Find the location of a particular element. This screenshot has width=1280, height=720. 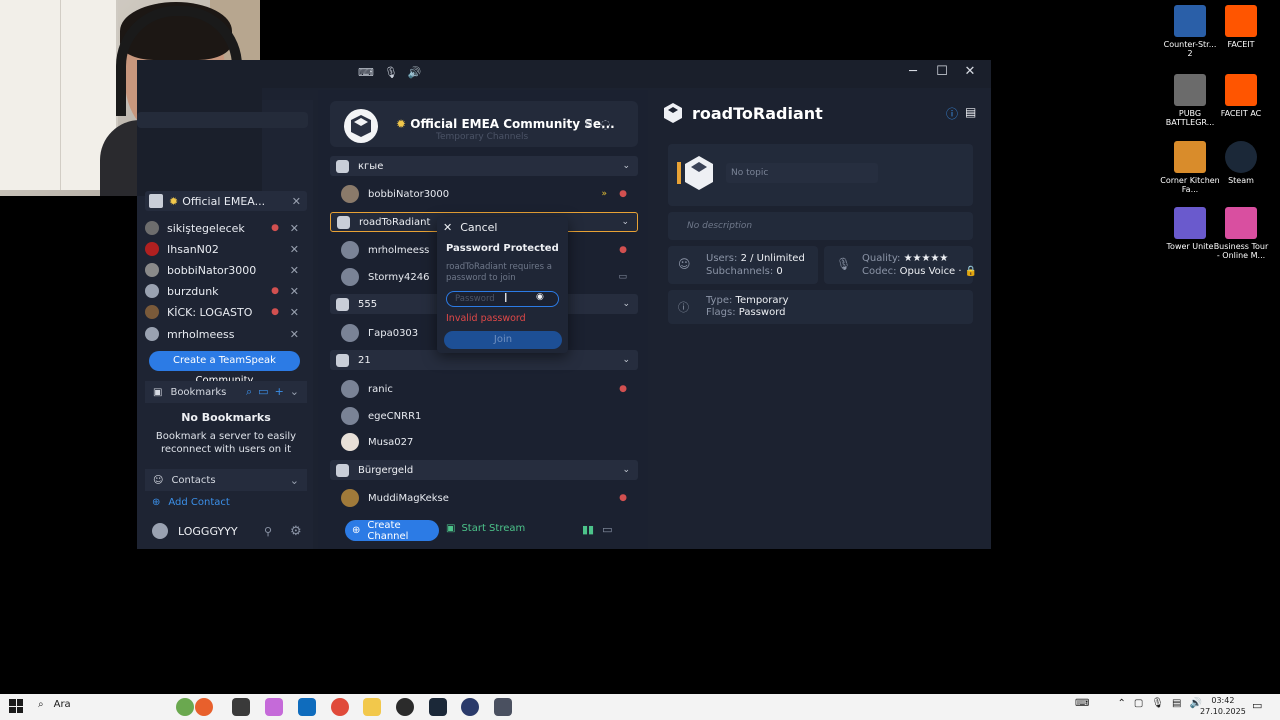

network-icon: ▤ is located at coordinates (1176, 703).